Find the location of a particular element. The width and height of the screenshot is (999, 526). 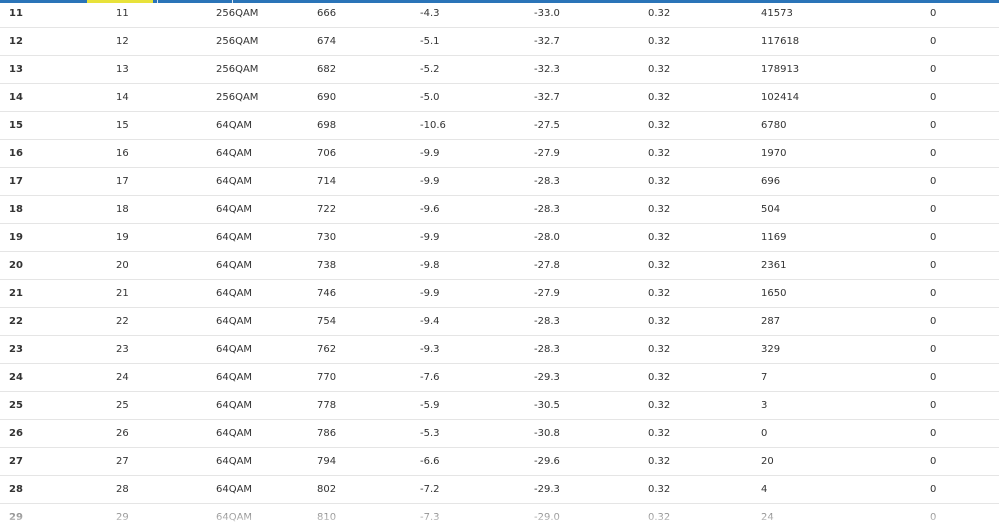

cell-snr: -30.5 is located at coordinates (591, 405).